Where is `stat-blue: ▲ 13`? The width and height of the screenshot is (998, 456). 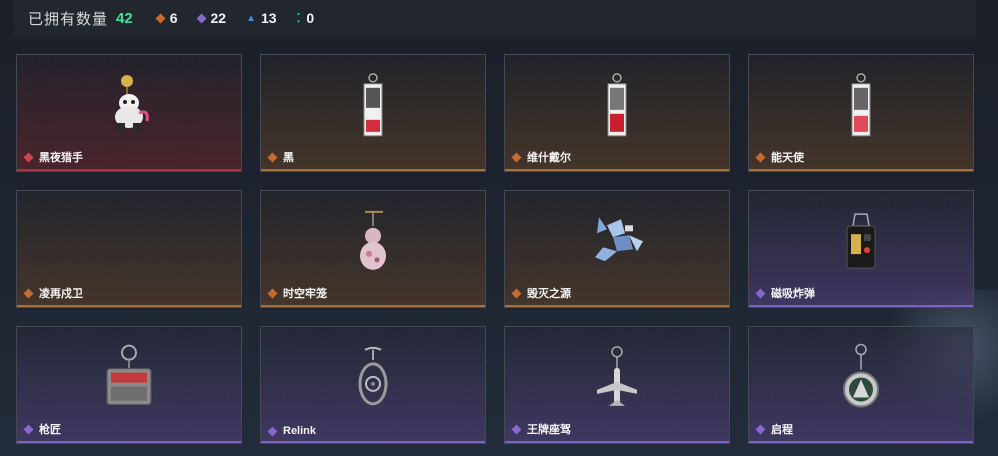 stat-blue: ▲ 13 is located at coordinates (261, 18).